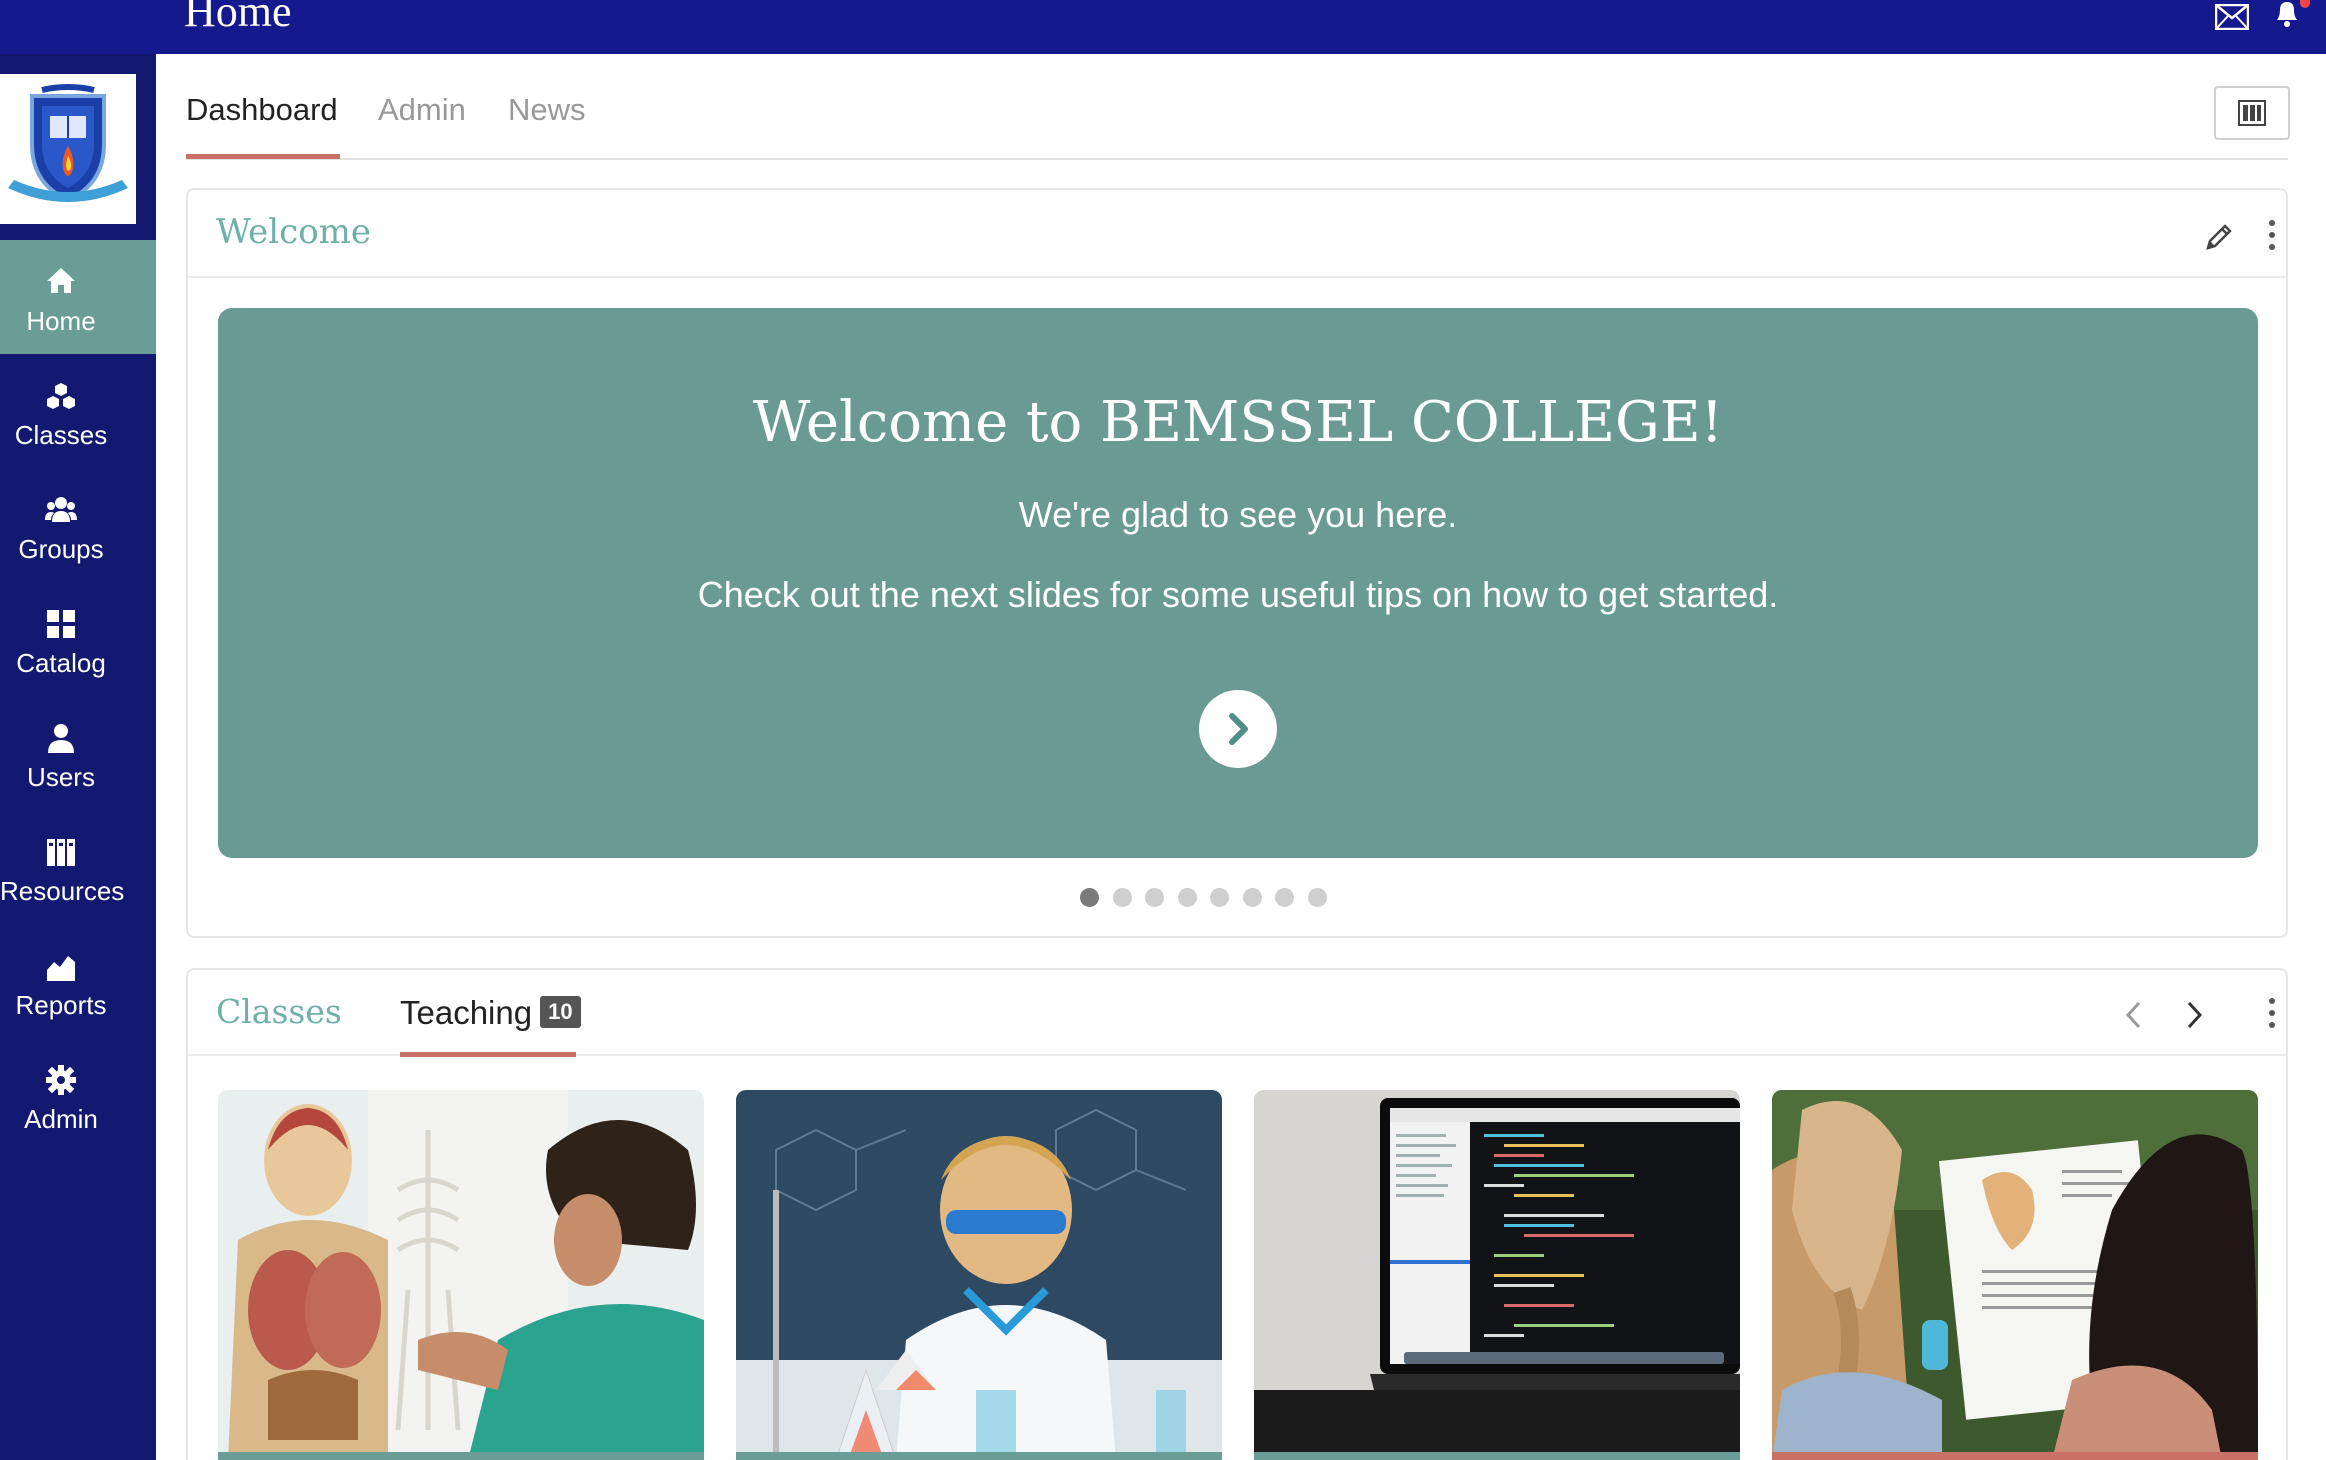 The width and height of the screenshot is (2326, 1460). What do you see at coordinates (461, 1275) in the screenshot?
I see `class-thumbnail-anatomy` at bounding box center [461, 1275].